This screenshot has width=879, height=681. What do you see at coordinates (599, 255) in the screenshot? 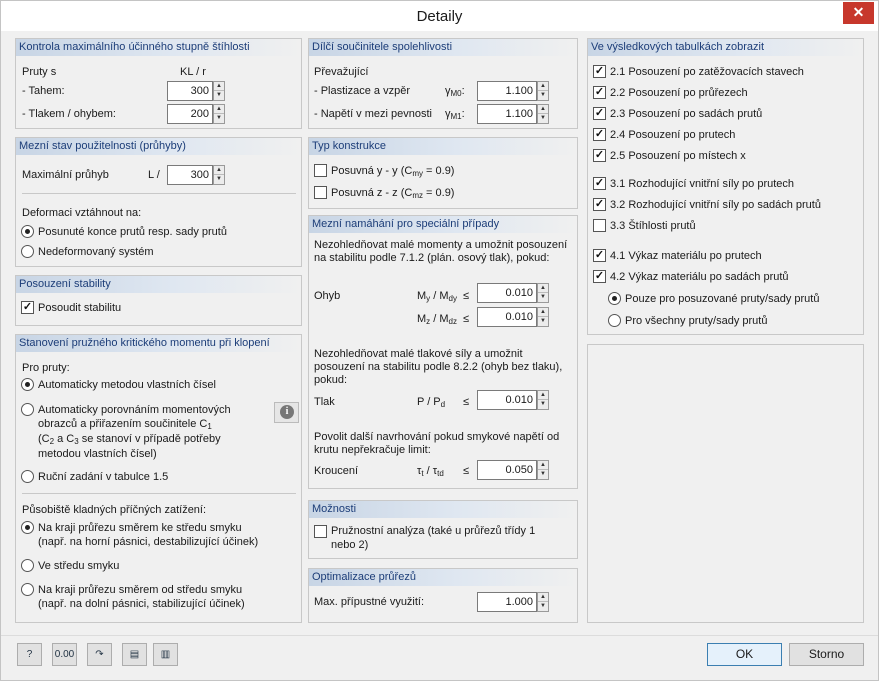
I see `result-checkbox-4-1: ✓` at bounding box center [599, 255].